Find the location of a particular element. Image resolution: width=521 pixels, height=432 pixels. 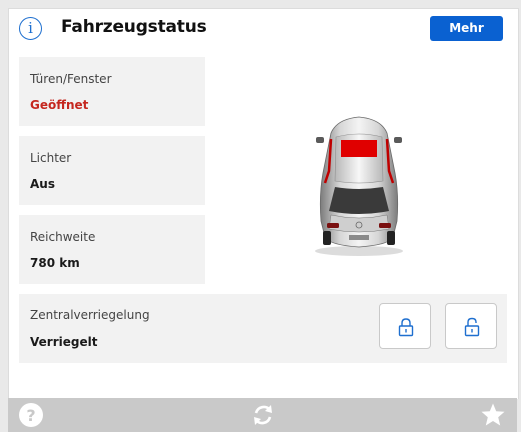

unlock-button is located at coordinates (471, 326).